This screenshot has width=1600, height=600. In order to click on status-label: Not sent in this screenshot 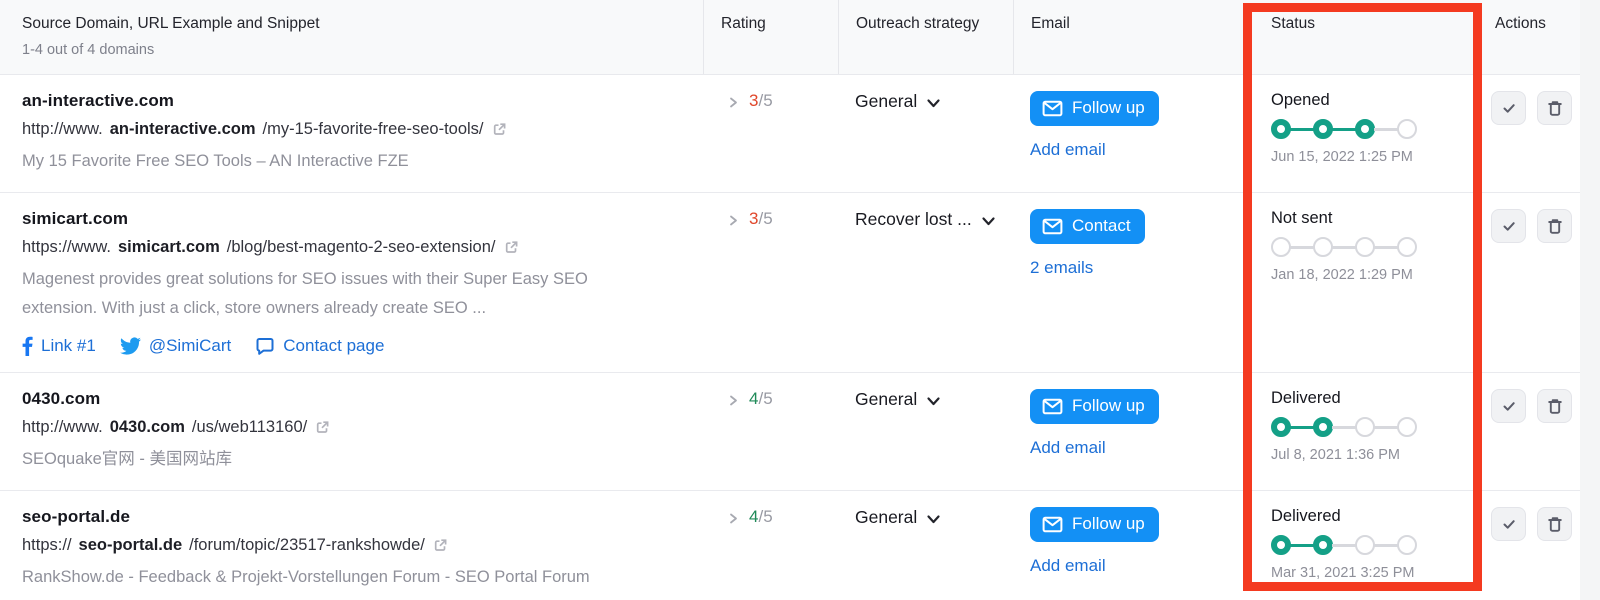, I will do `click(1302, 218)`.